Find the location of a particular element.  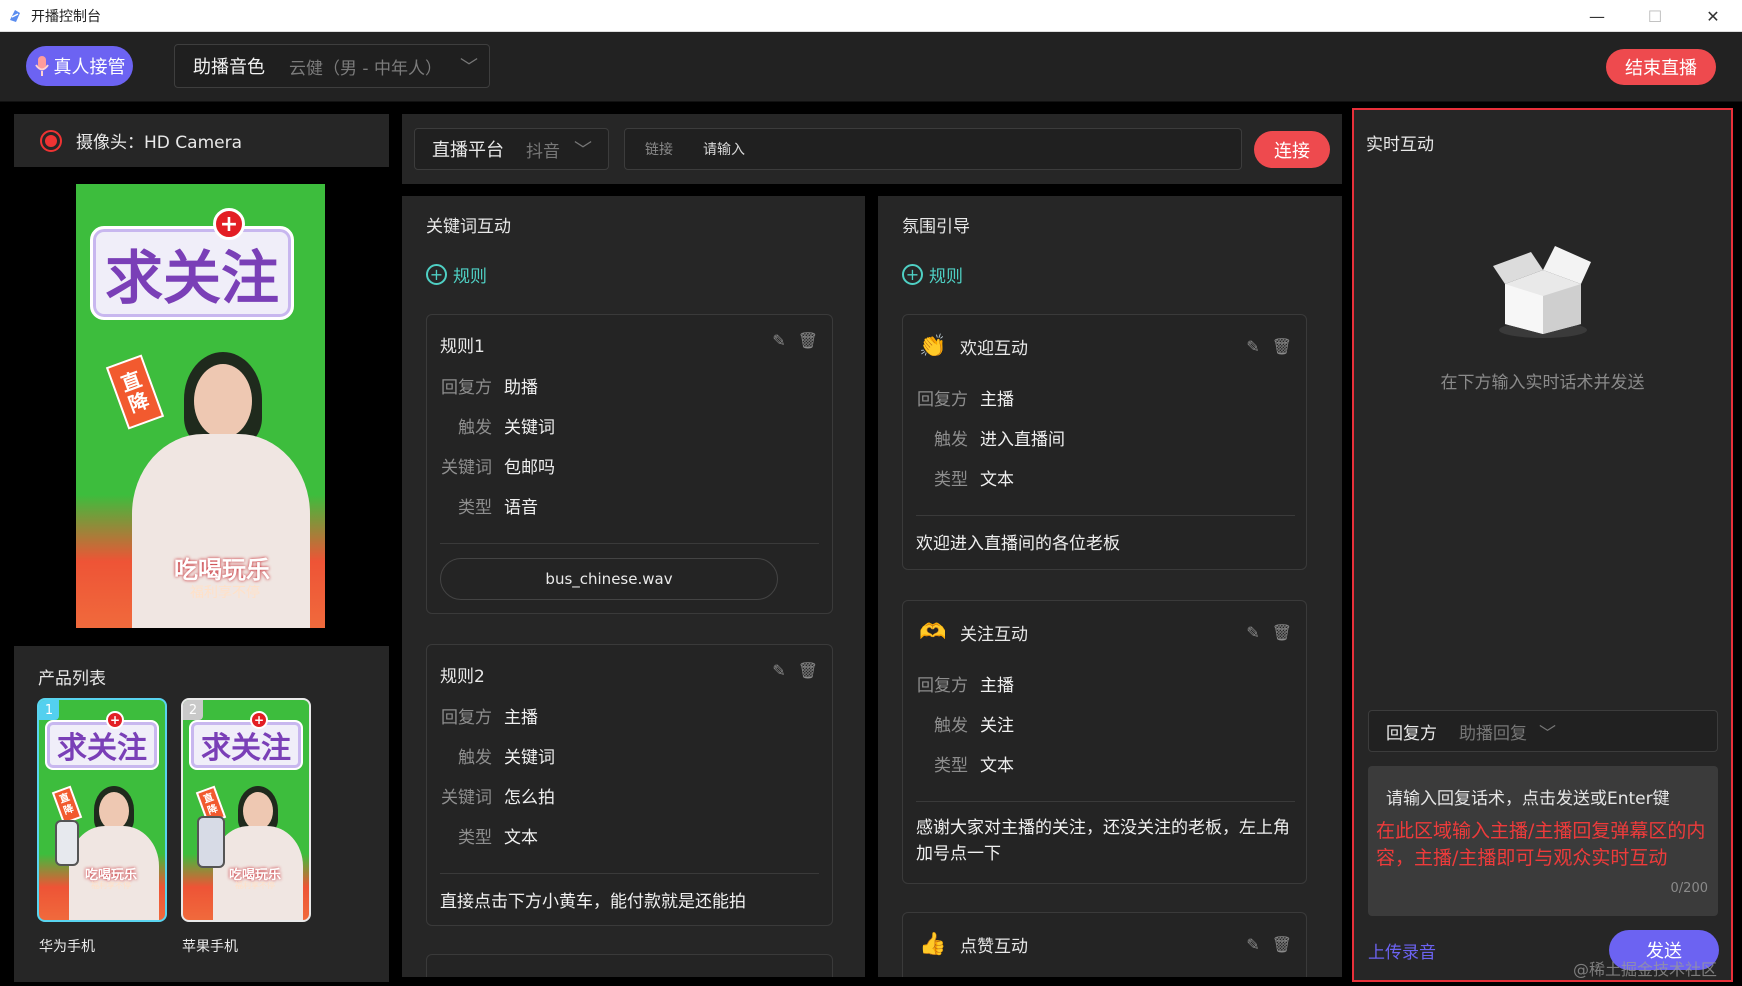

poster-badge: 求关注 is located at coordinates (192, 273).